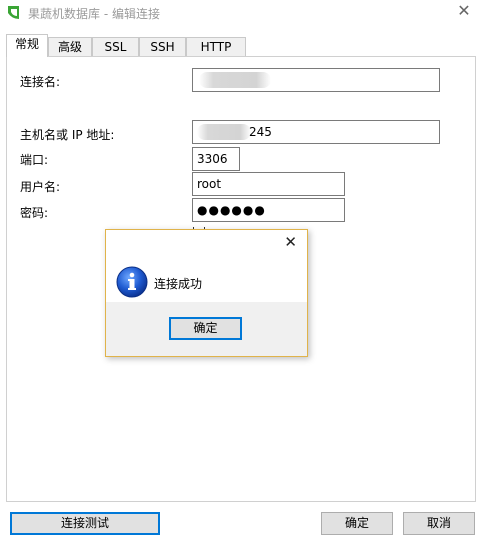 Image resolution: width=483 pixels, height=541 pixels. What do you see at coordinates (34, 160) in the screenshot?
I see `port-label: 端口:` at bounding box center [34, 160].